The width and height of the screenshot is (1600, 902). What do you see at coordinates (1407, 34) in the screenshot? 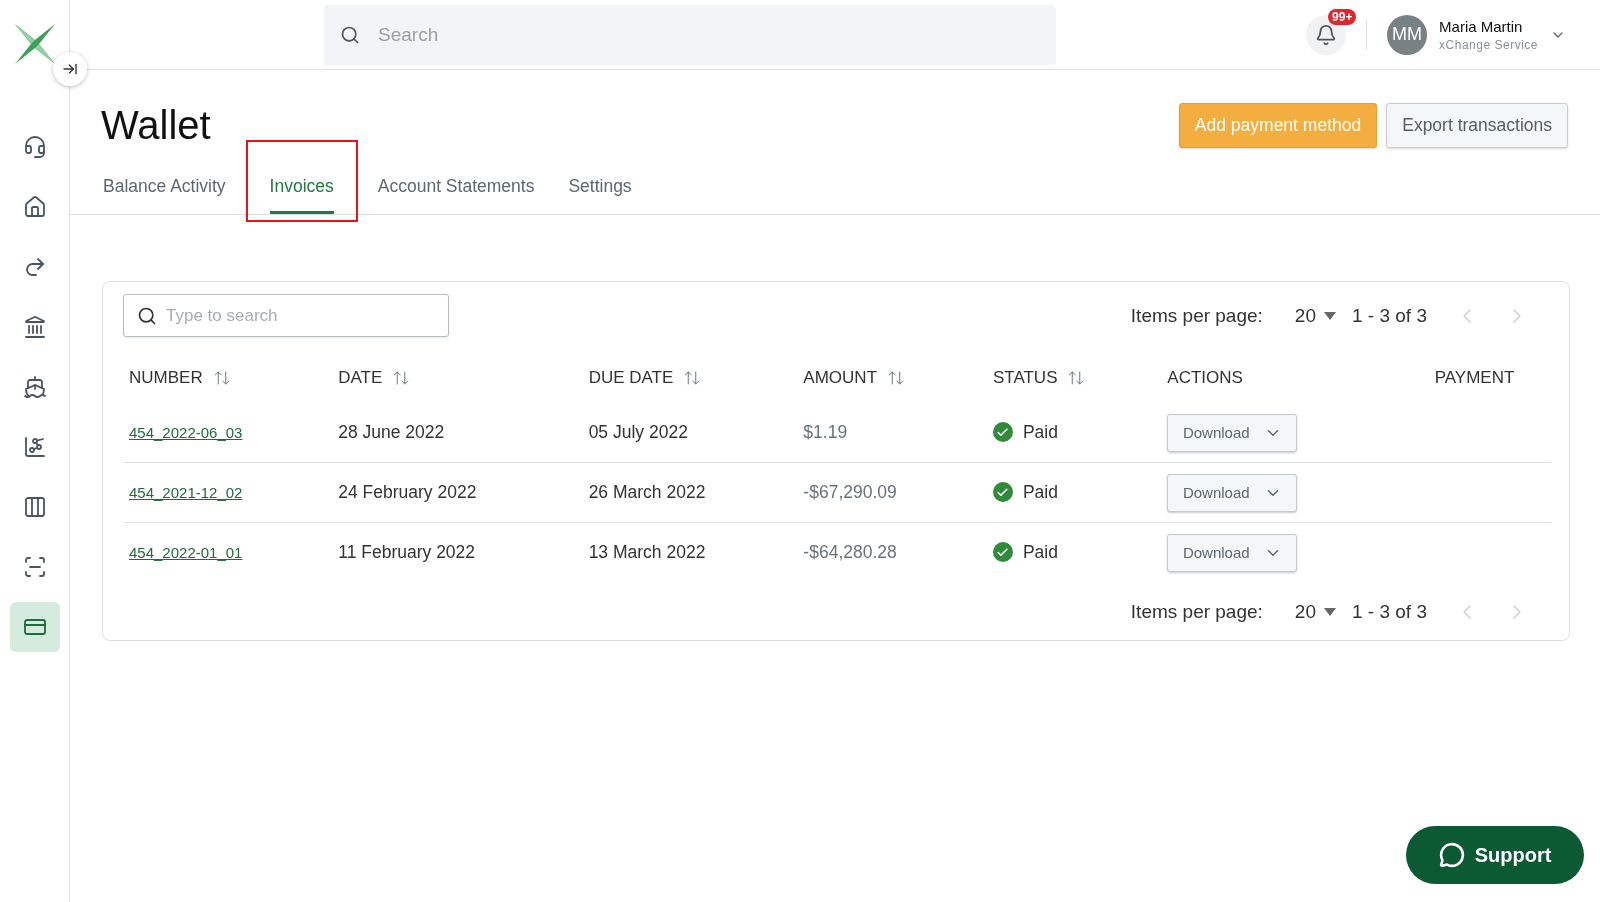
I see `user-avatar: MM` at bounding box center [1407, 34].